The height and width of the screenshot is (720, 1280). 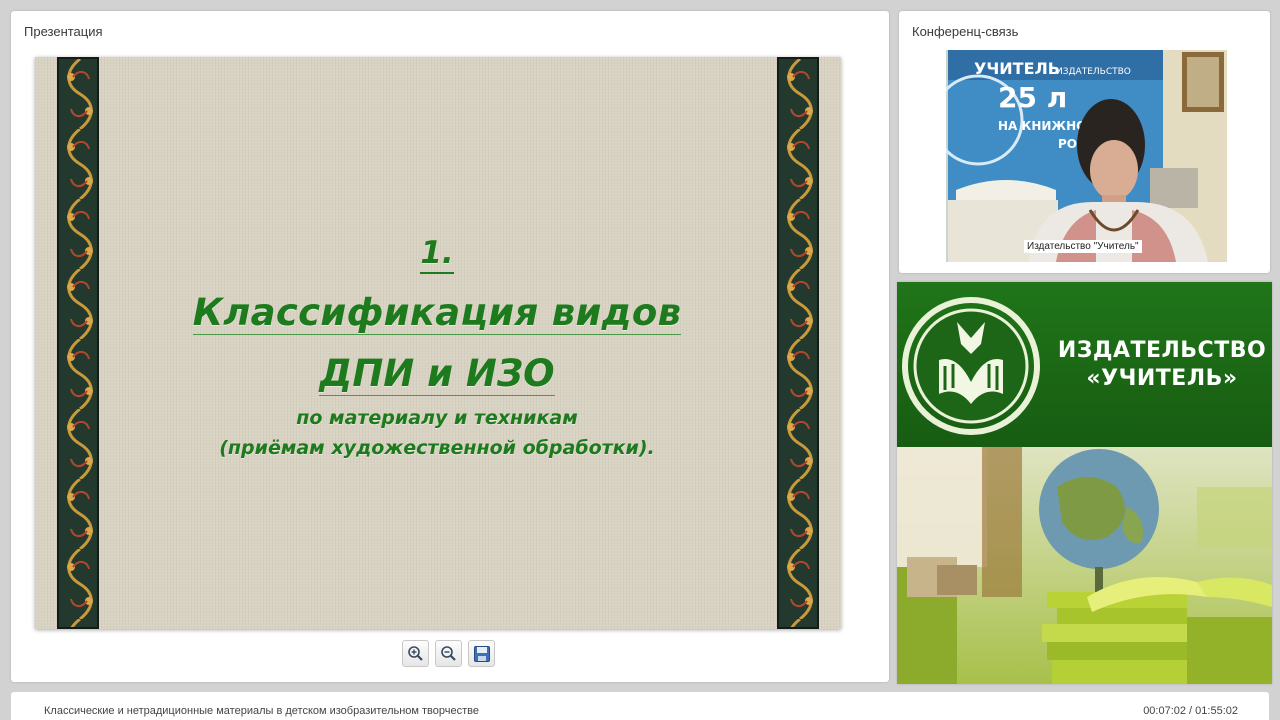 I want to click on slide-subtitle-line-2: (приёмам художественной обработки)., so click(x=437, y=448).